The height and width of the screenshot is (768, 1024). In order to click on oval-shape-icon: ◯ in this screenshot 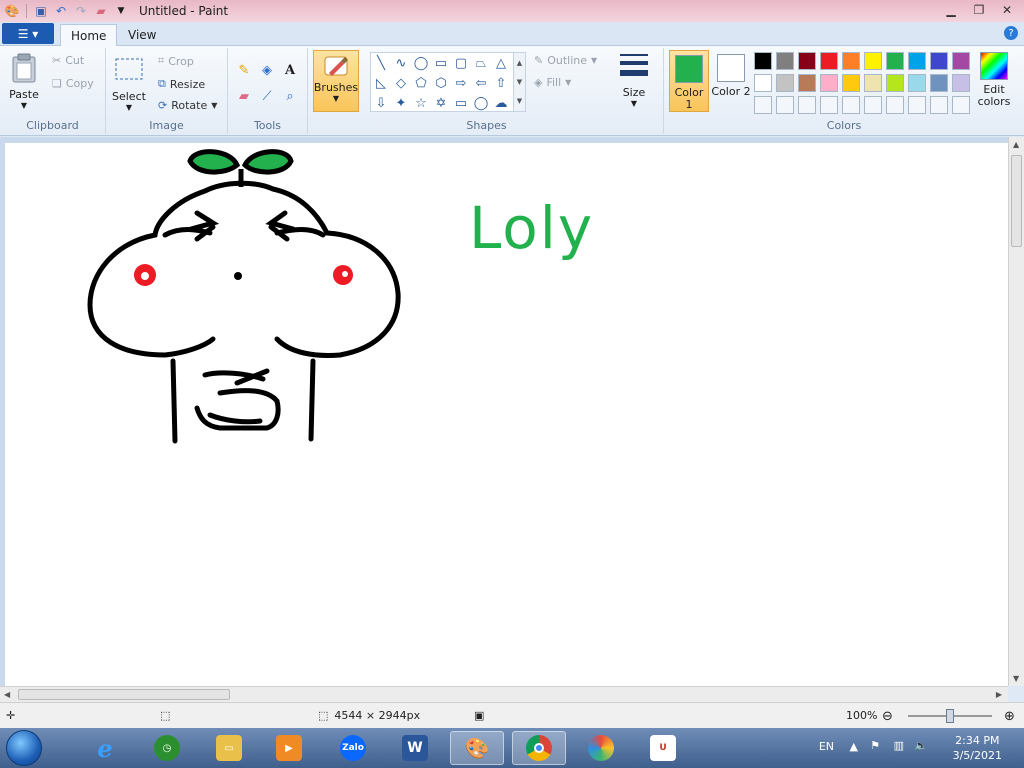, I will do `click(421, 63)`.